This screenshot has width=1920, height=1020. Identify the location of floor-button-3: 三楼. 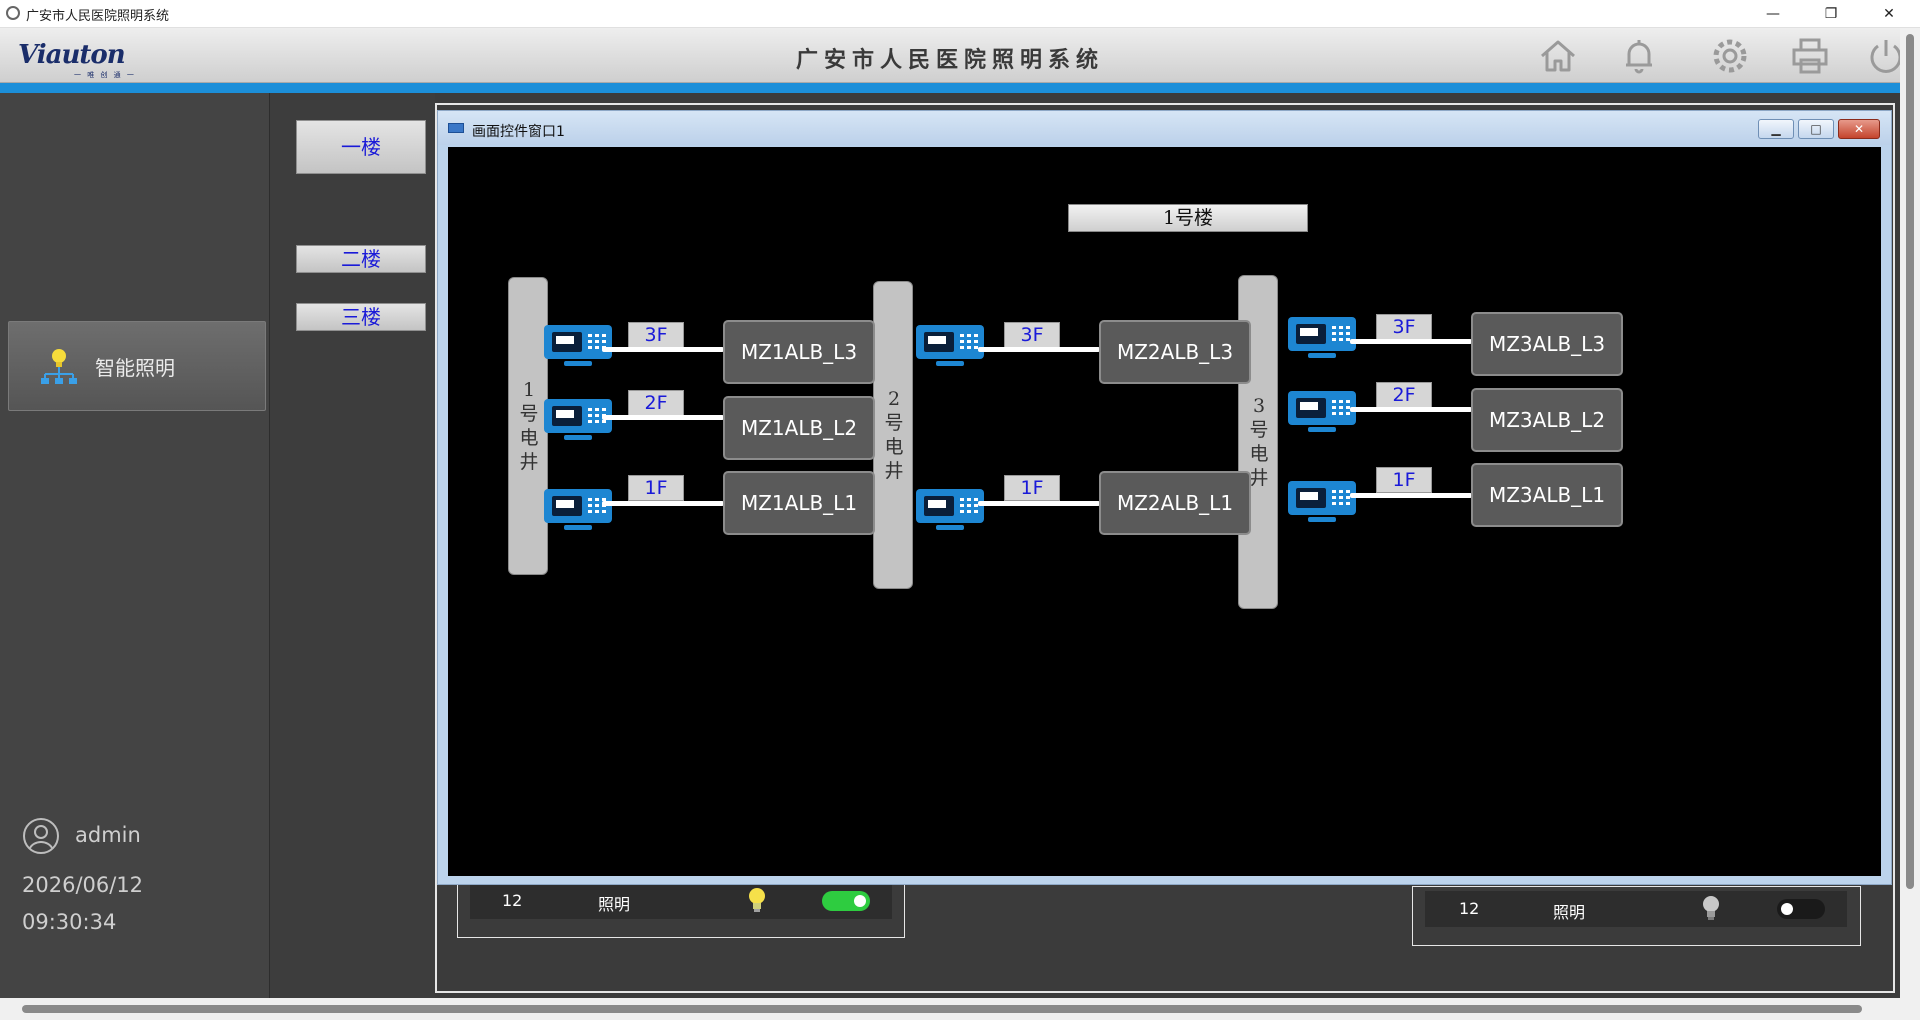
(361, 317).